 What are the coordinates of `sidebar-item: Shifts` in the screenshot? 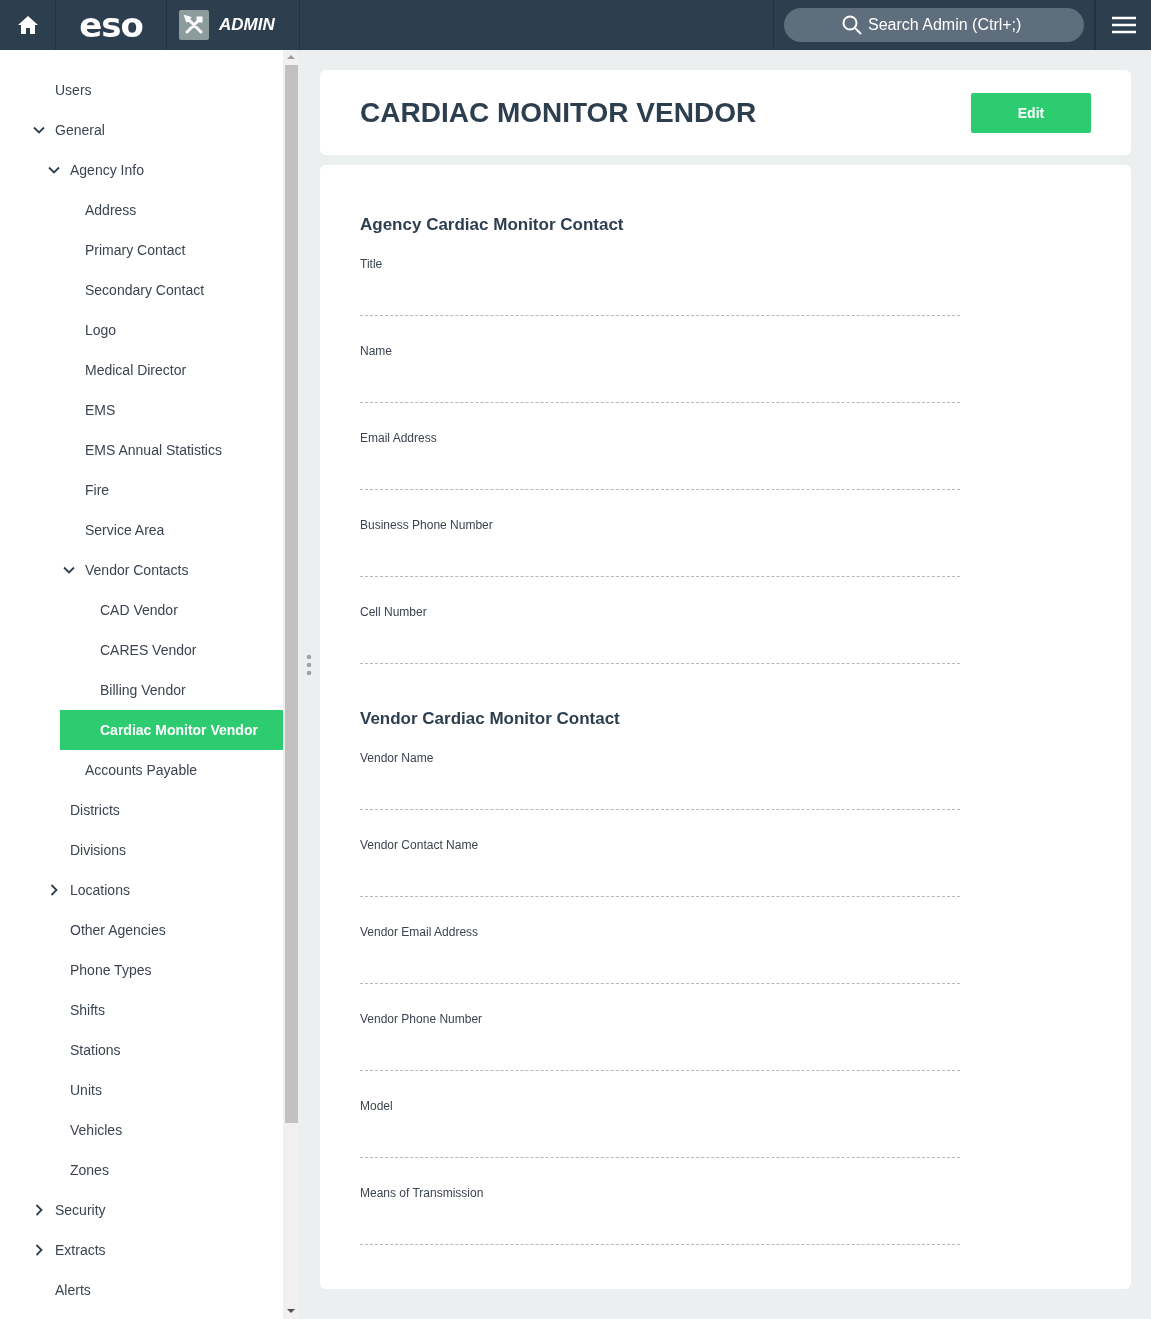 It's located at (156, 1010).